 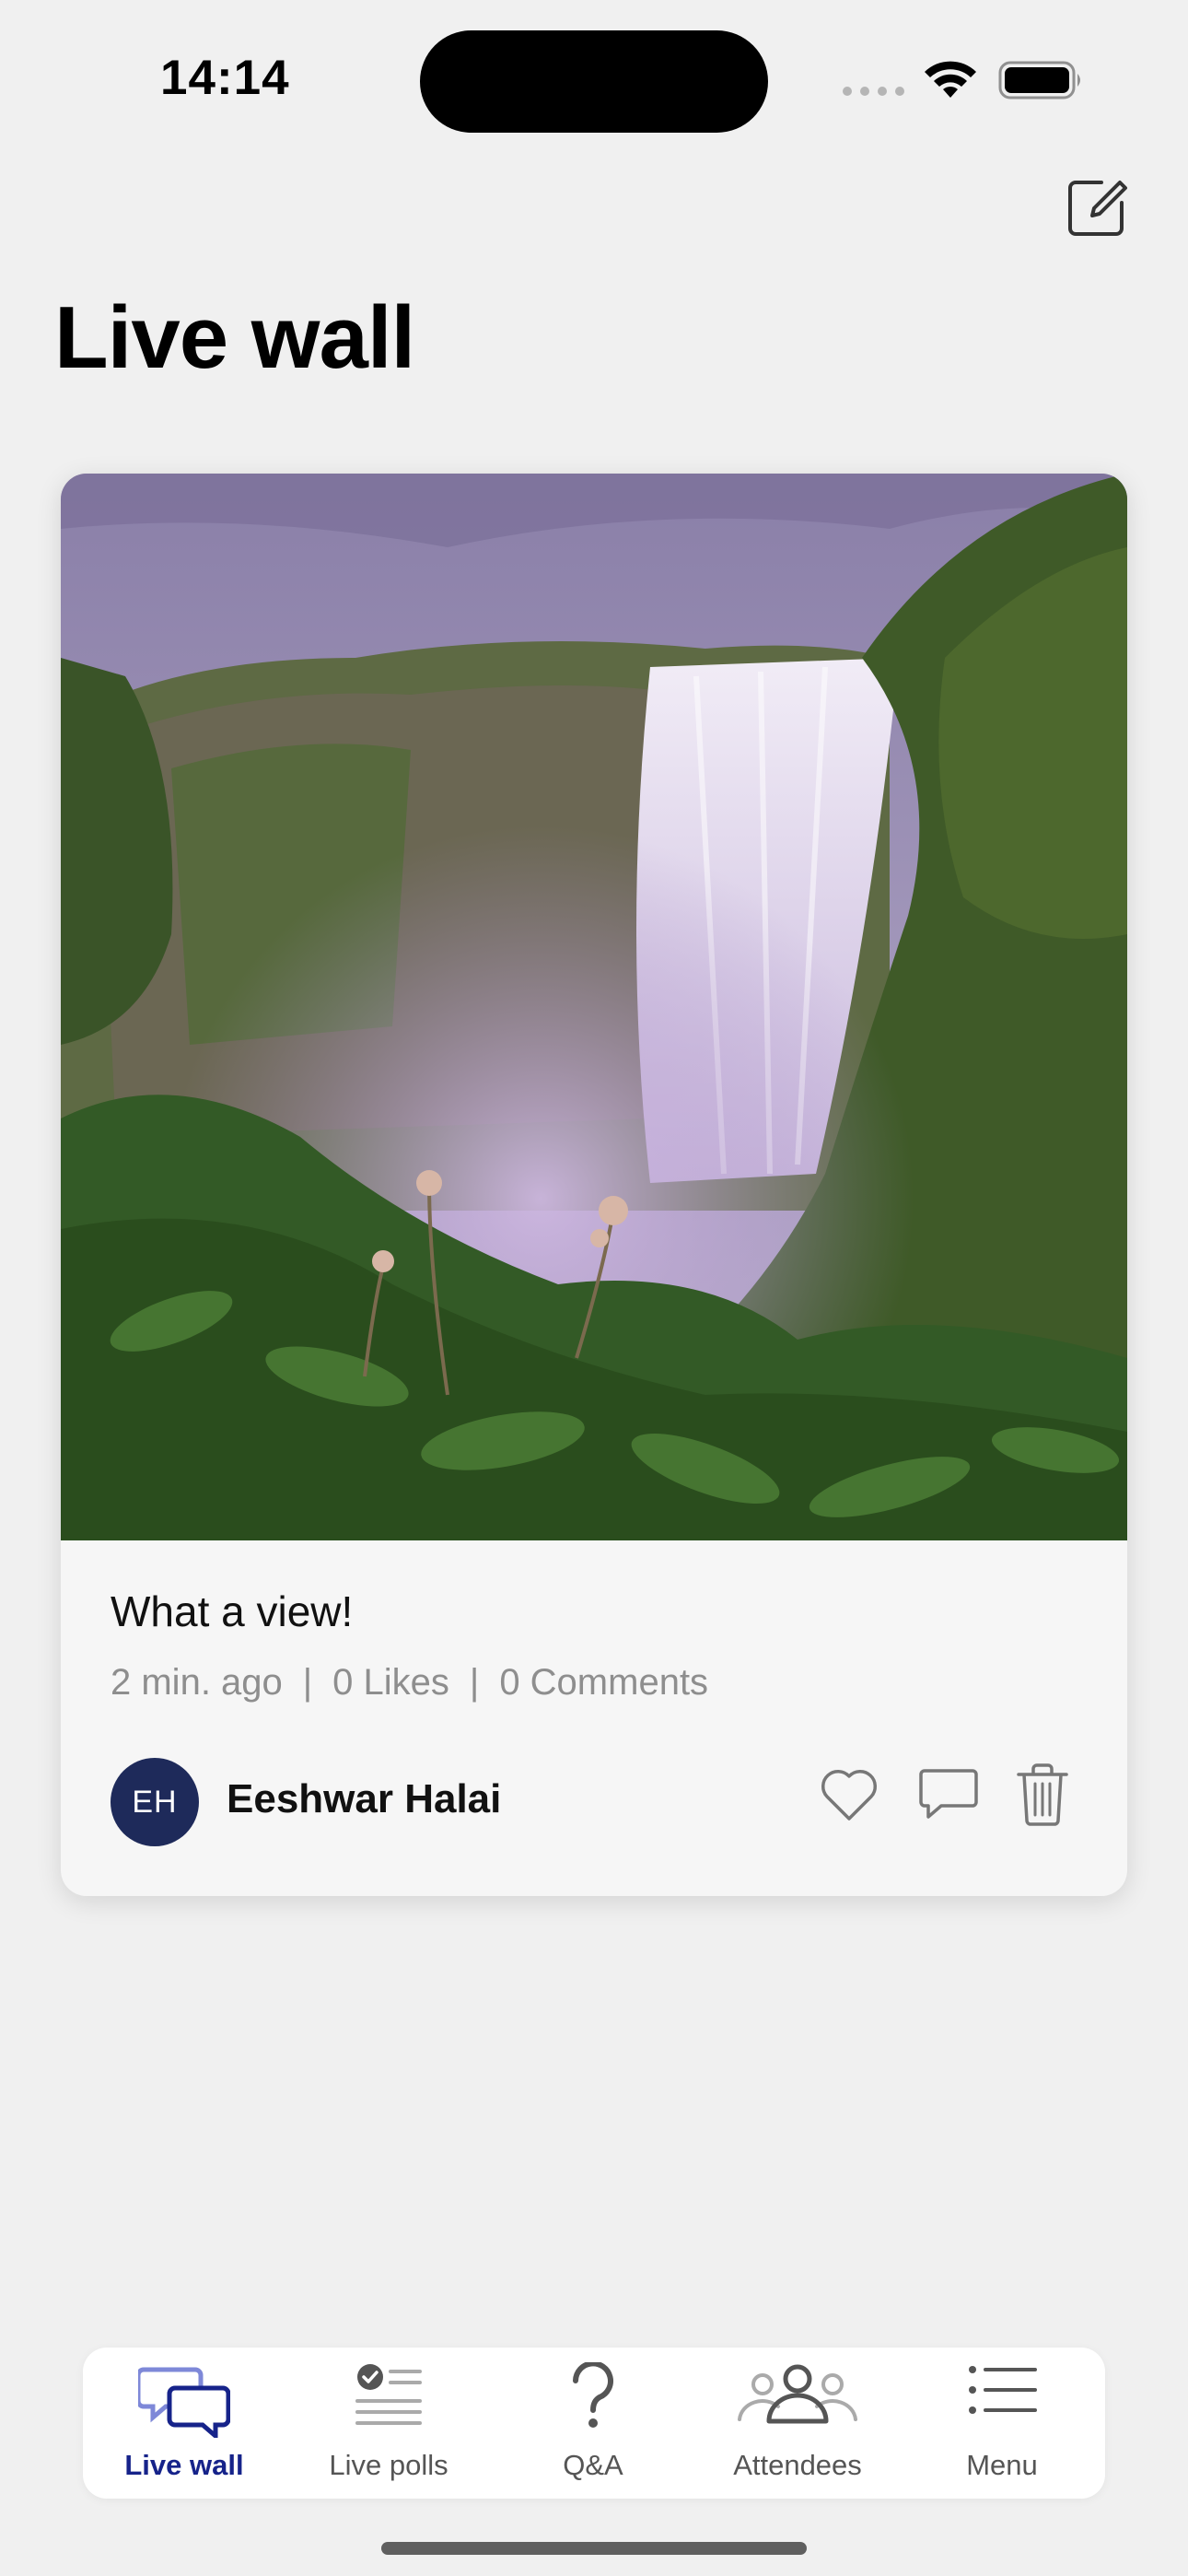 What do you see at coordinates (232, 1611) in the screenshot?
I see `post-caption: What a view!` at bounding box center [232, 1611].